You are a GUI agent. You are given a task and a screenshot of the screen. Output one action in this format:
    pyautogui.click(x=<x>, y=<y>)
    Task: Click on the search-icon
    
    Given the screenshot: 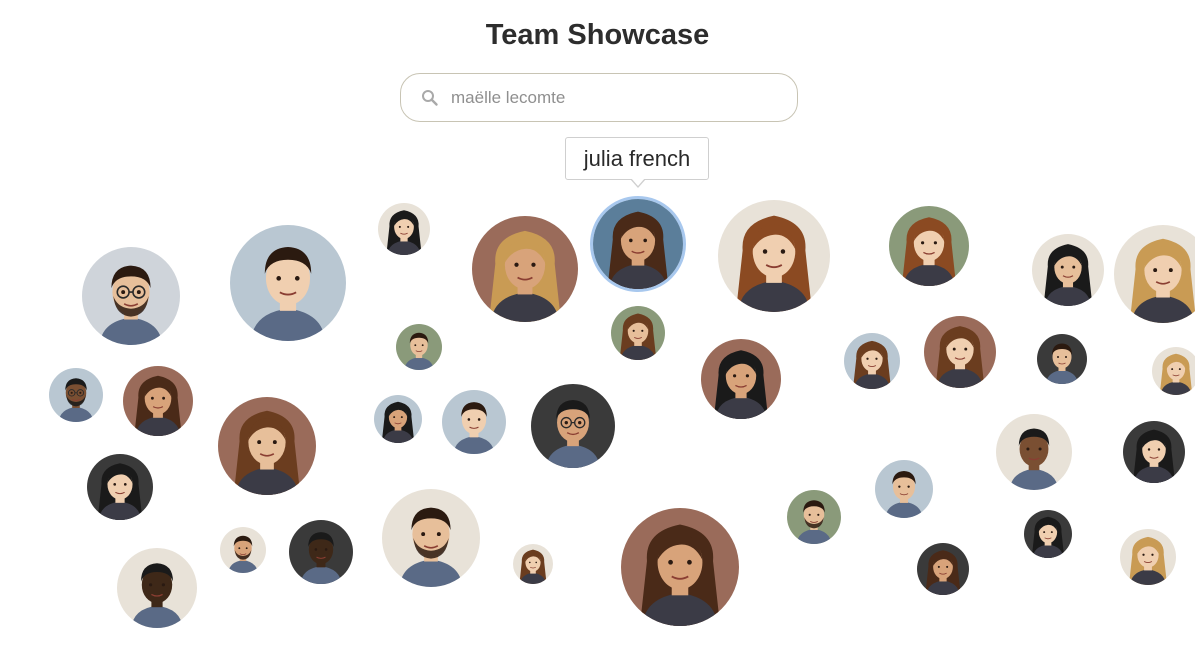 What is the action you would take?
    pyautogui.click(x=430, y=98)
    